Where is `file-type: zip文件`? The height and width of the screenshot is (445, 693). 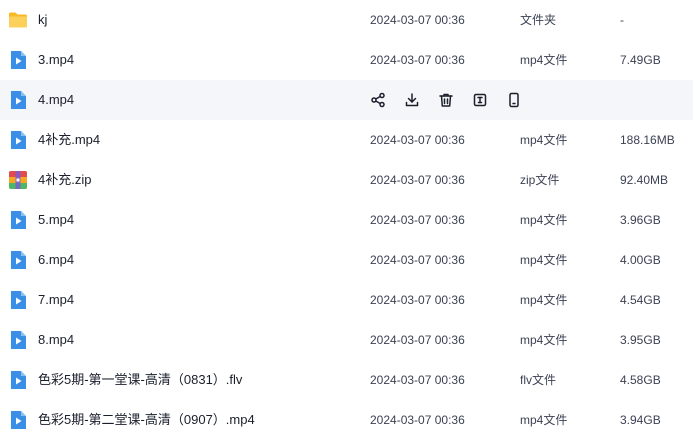 file-type: zip文件 is located at coordinates (540, 180).